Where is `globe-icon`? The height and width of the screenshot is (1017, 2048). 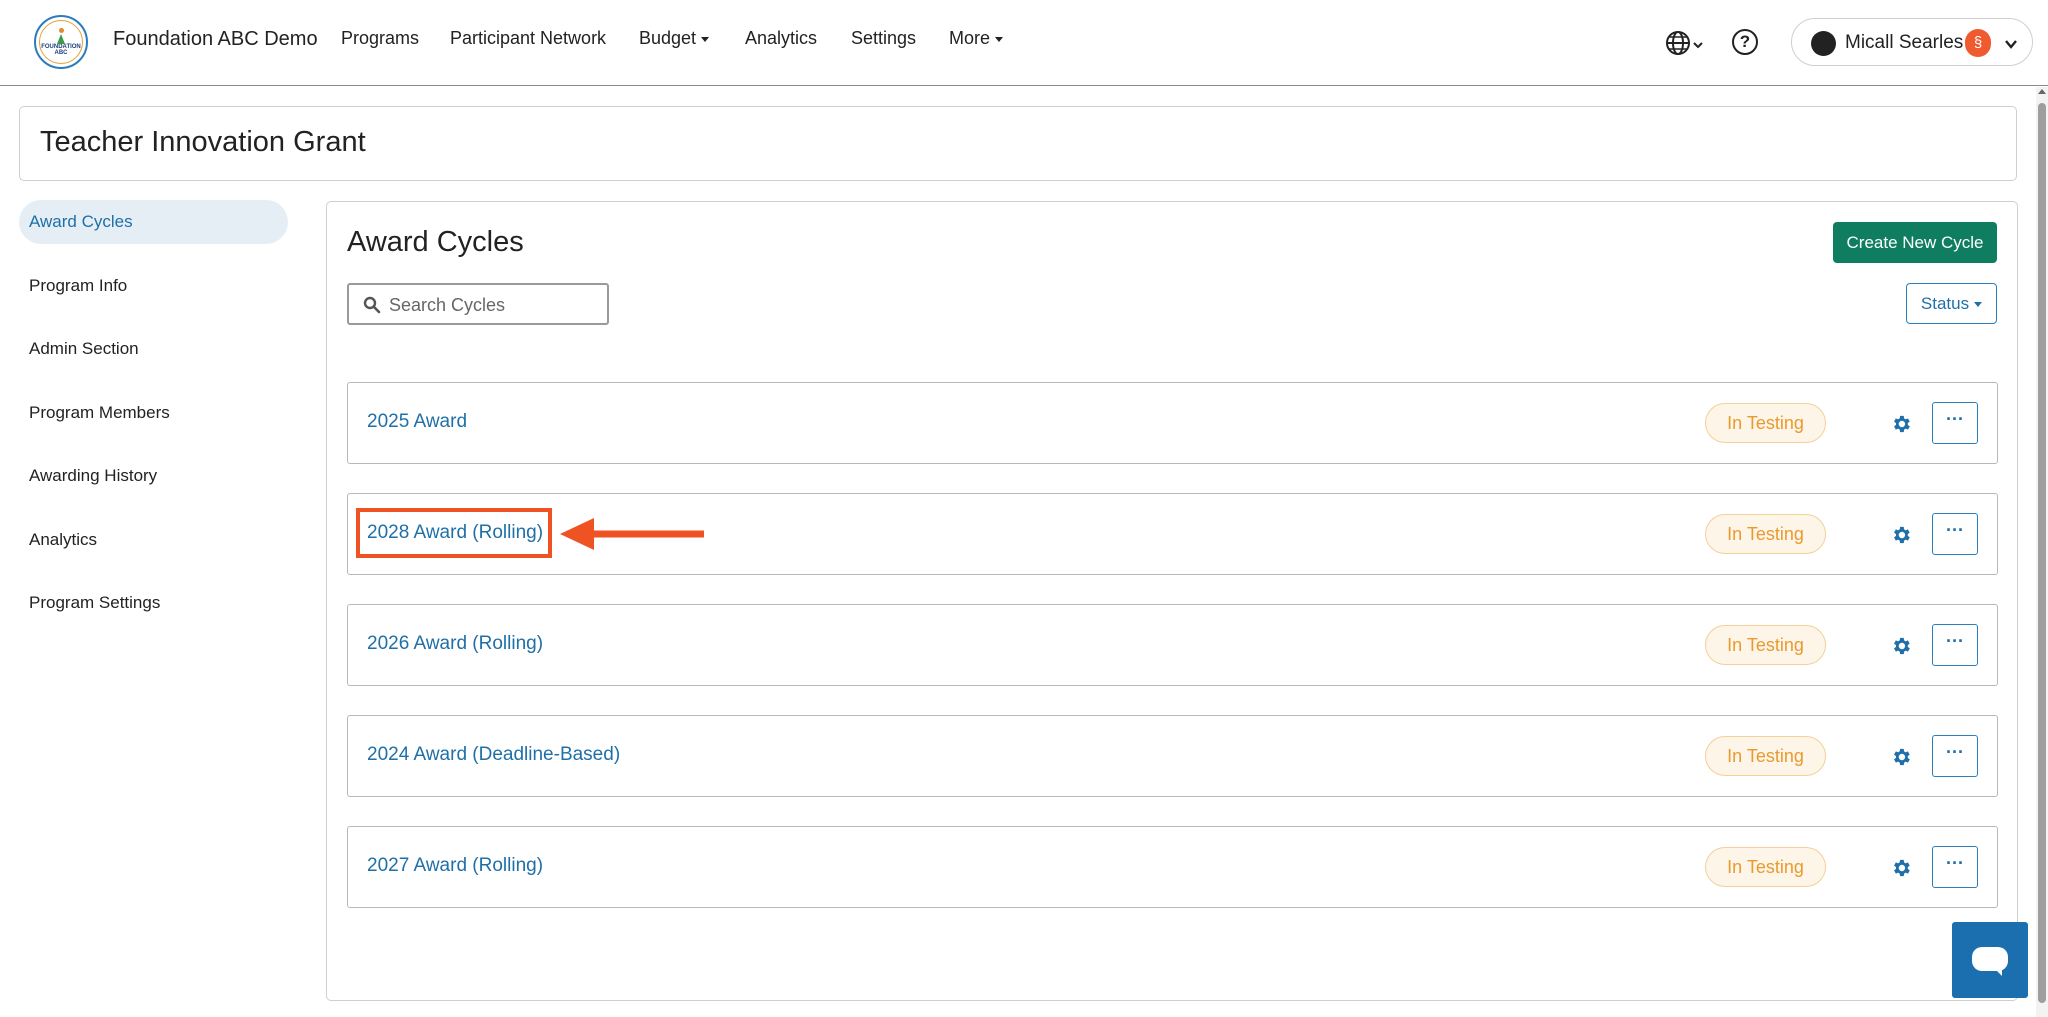
globe-icon is located at coordinates (1678, 43).